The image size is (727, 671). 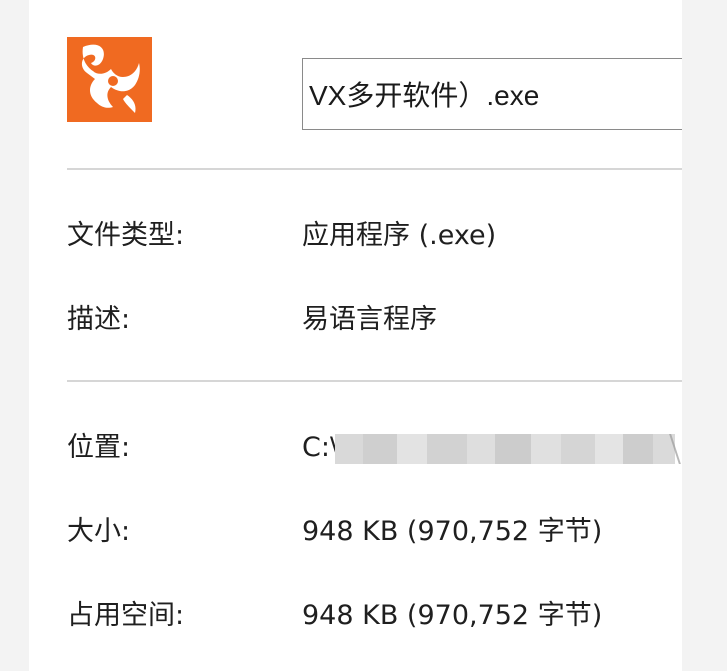 What do you see at coordinates (452, 615) in the screenshot?
I see `size-on-disk-value: 948 KB (970,752 字节)` at bounding box center [452, 615].